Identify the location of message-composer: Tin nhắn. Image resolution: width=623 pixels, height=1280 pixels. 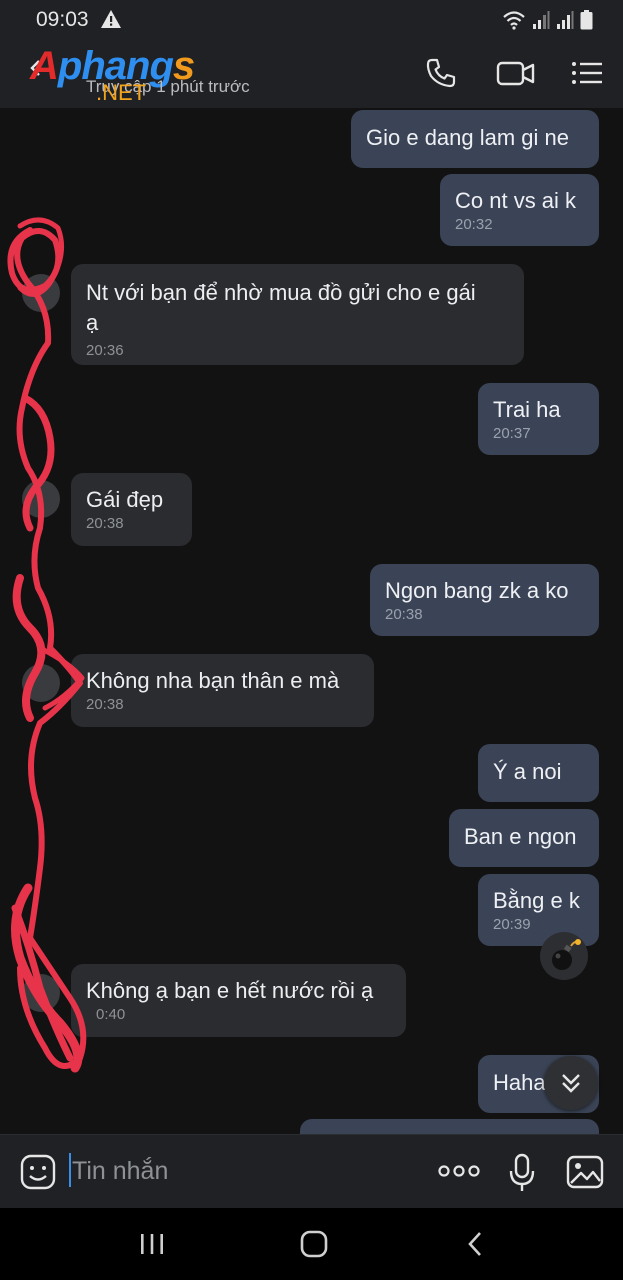
(311, 1171).